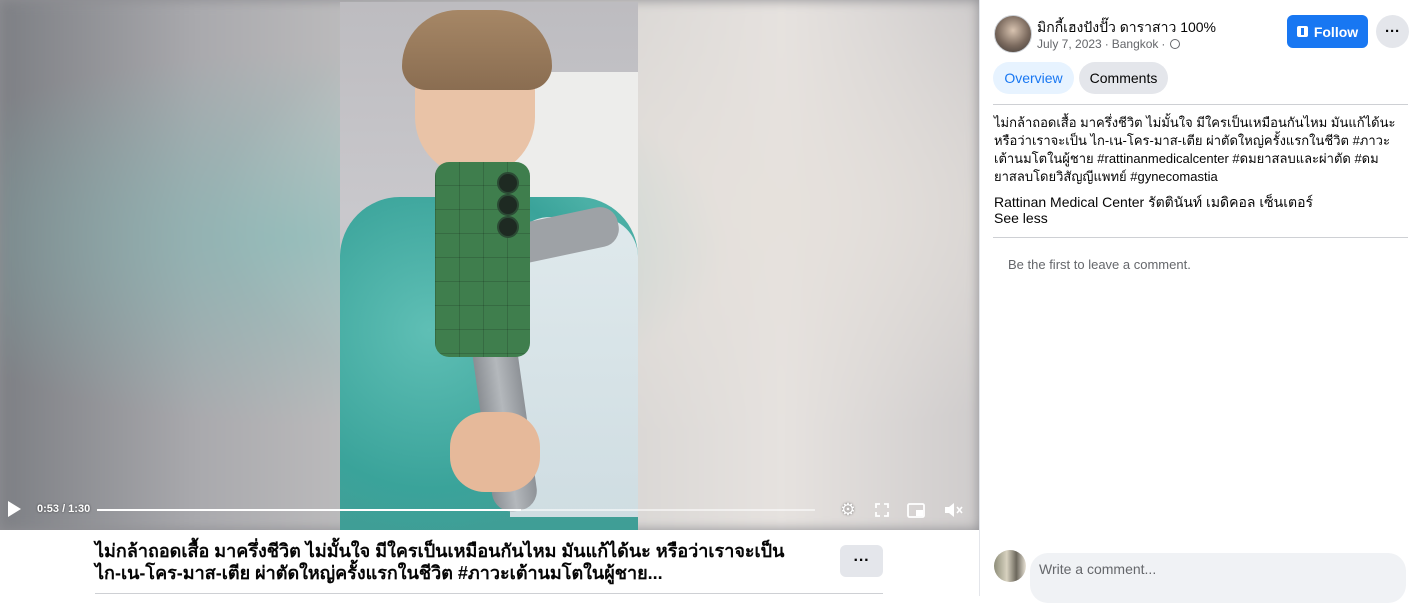 This screenshot has width=1409, height=603. What do you see at coordinates (1175, 44) in the screenshot?
I see `globe-icon` at bounding box center [1175, 44].